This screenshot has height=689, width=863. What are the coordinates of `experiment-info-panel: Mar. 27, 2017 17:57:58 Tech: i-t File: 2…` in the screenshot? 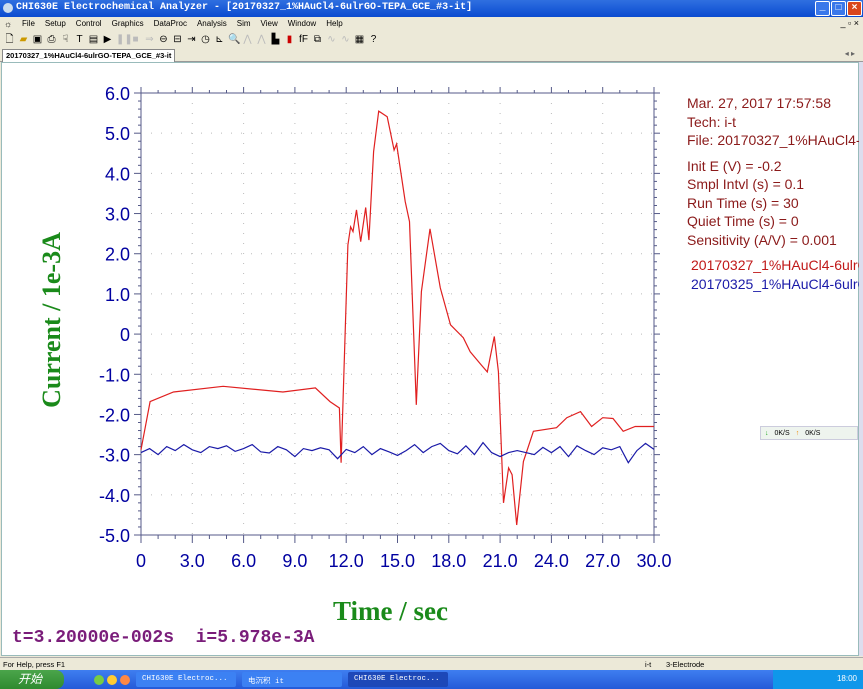 It's located at (773, 193).